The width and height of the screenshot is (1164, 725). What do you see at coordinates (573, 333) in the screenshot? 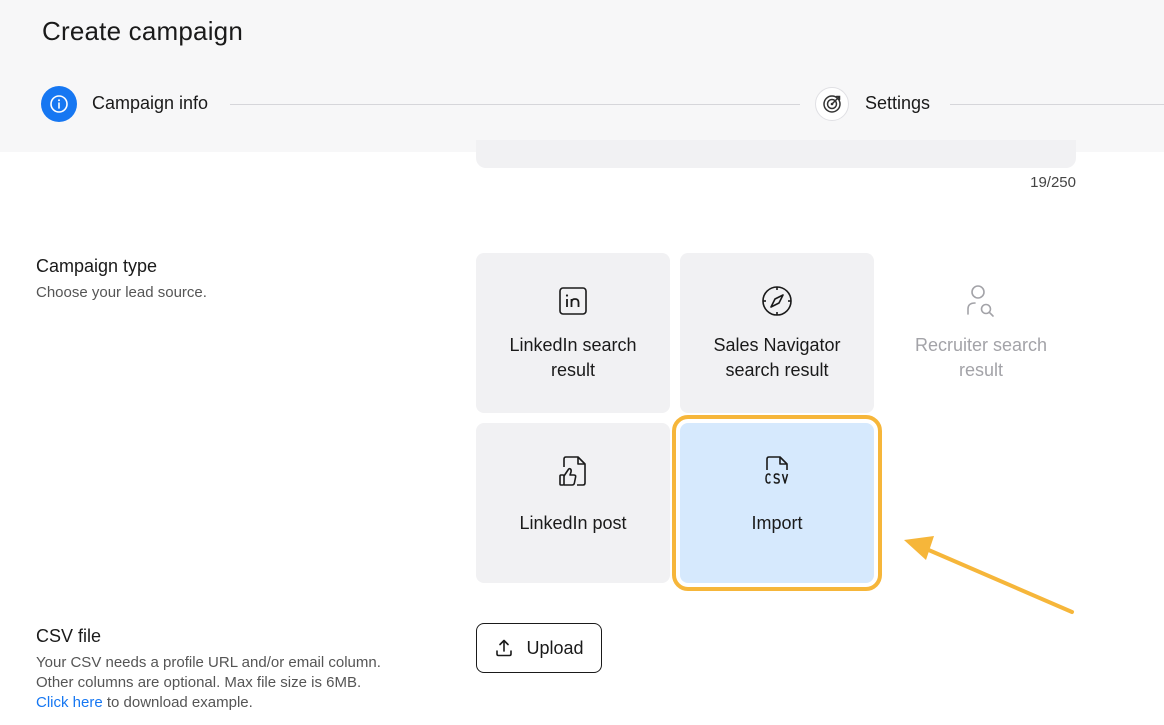
I see `option-linkedin-search: LinkedIn search result` at bounding box center [573, 333].